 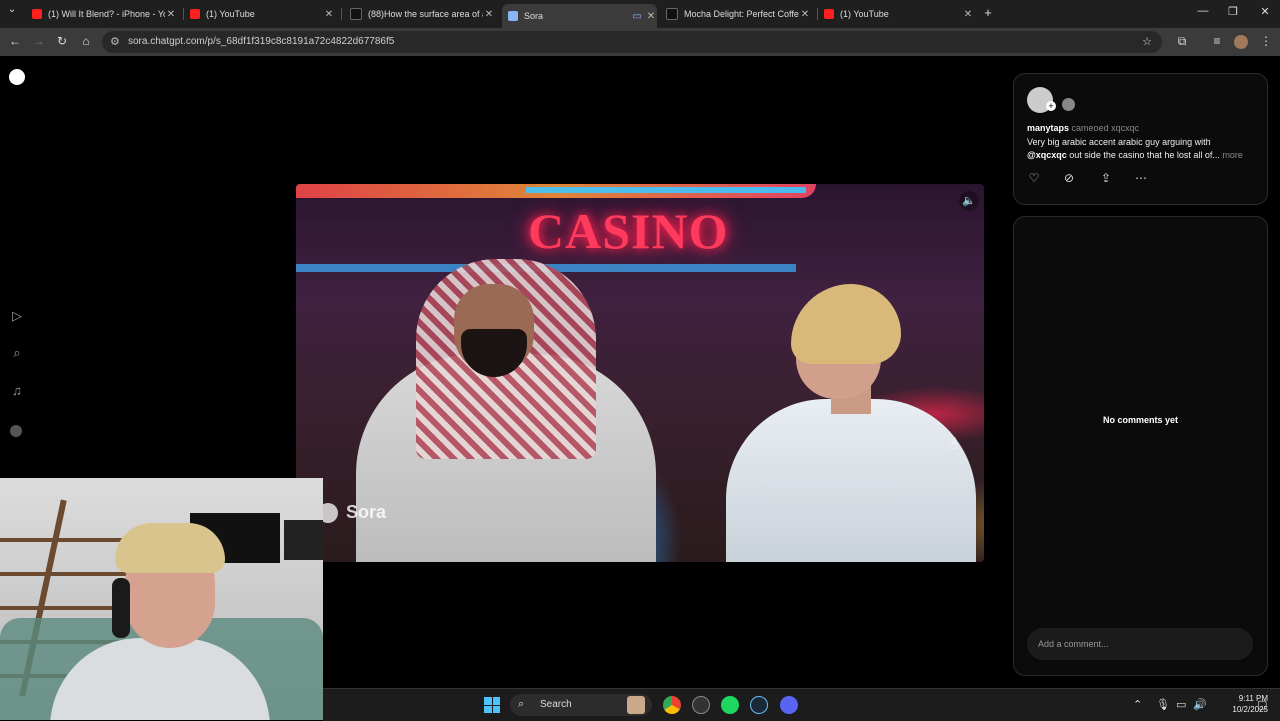 I want to click on microphone-icon: 🎙, so click(x=1163, y=704).